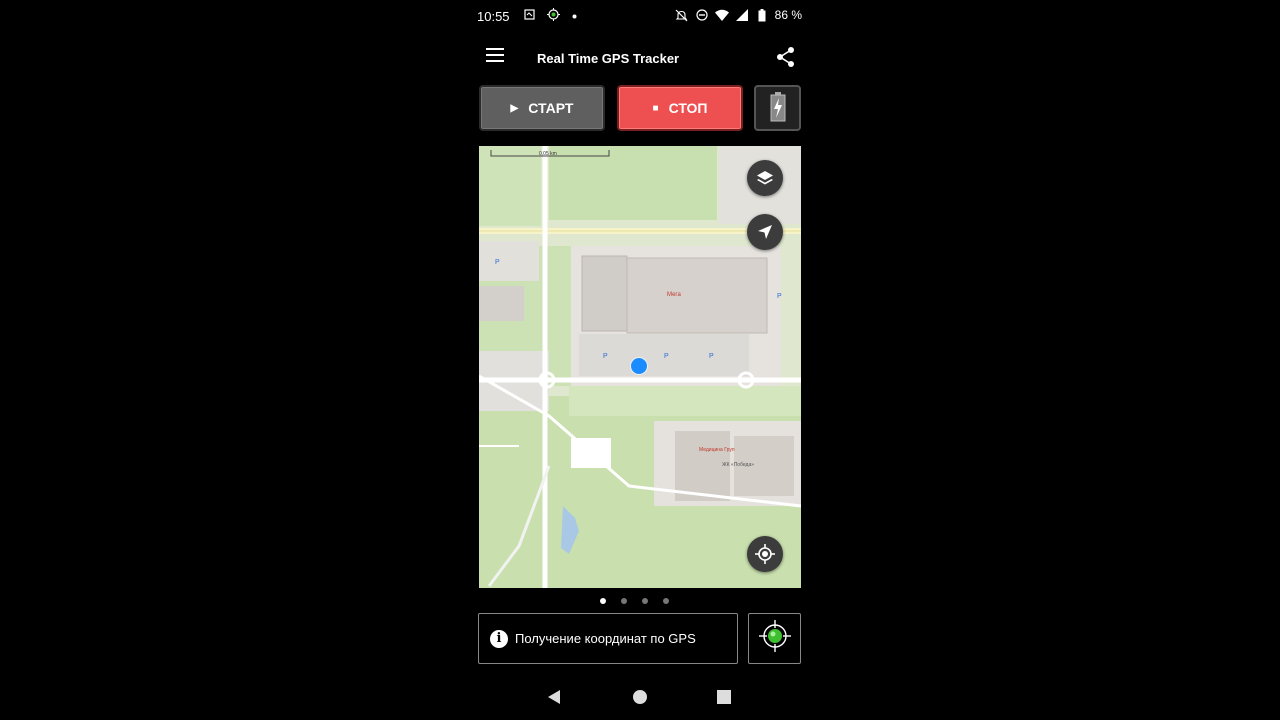 The image size is (1280, 720). What do you see at coordinates (514, 108) in the screenshot?
I see `play-icon: ▶` at bounding box center [514, 108].